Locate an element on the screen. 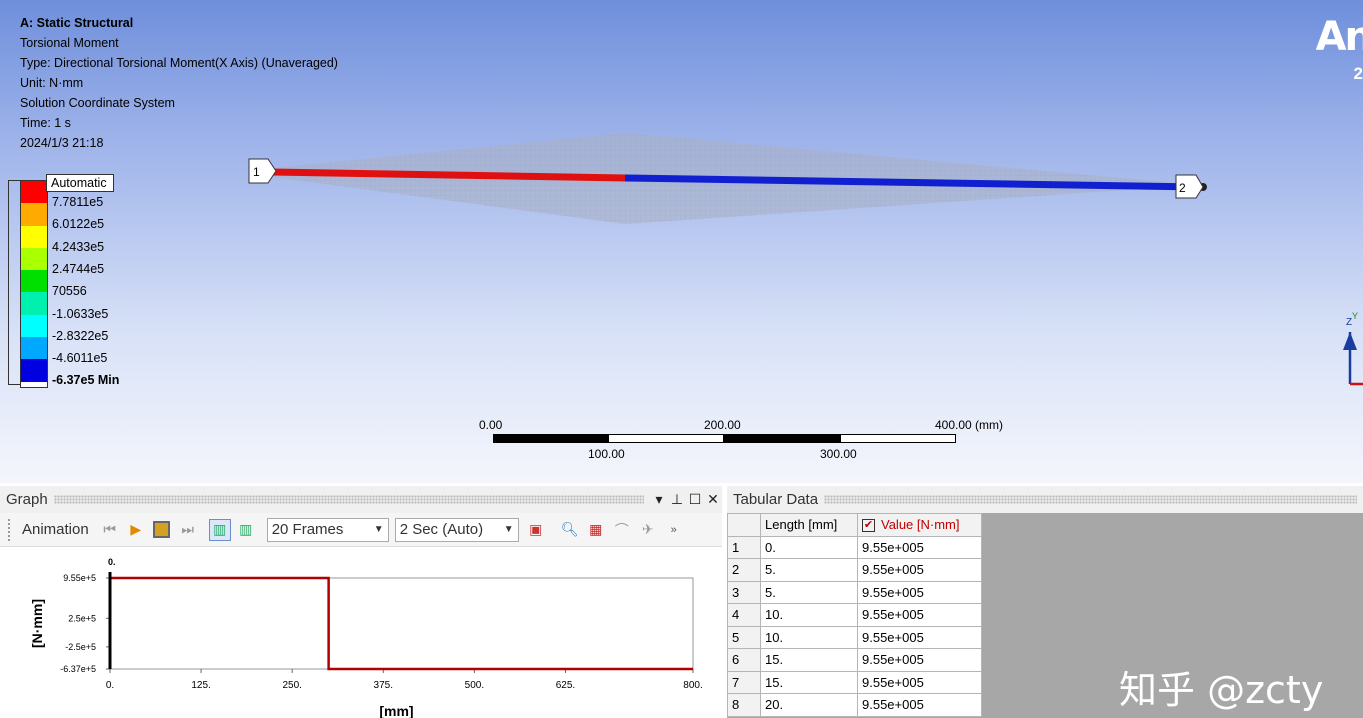 This screenshot has height=718, width=1363. table-row: 2 5. 9.55e+005 is located at coordinates (854, 570).